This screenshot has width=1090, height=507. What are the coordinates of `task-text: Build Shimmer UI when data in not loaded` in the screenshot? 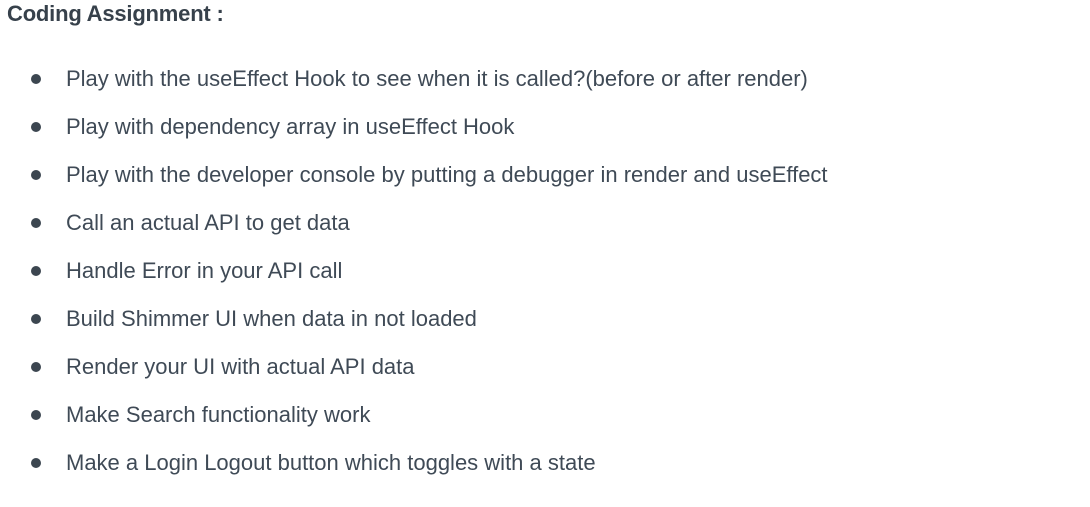 It's located at (271, 318).